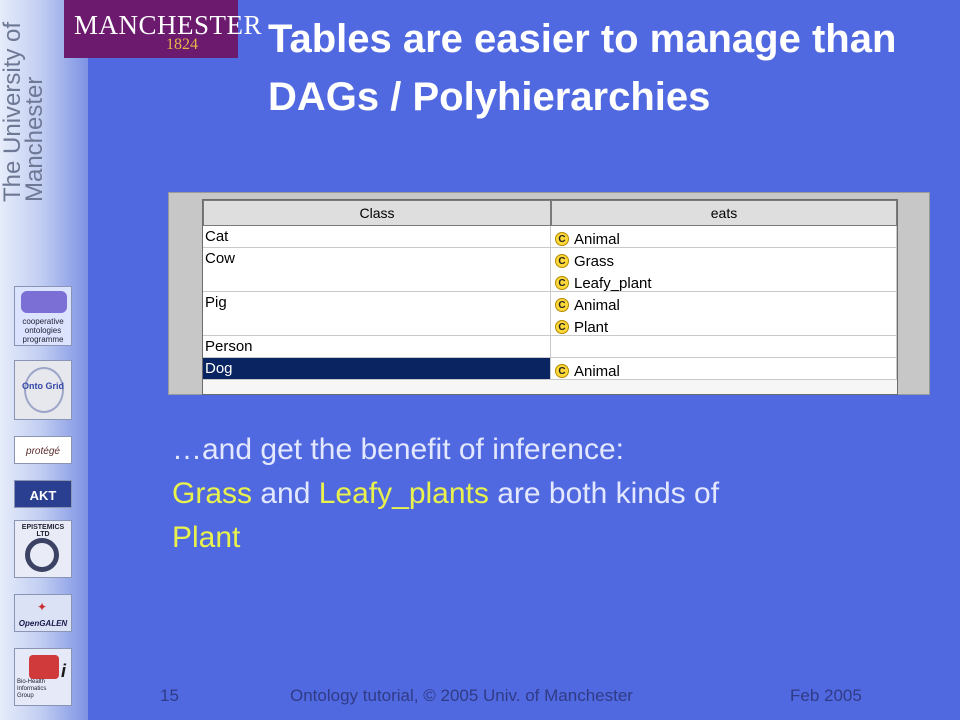  What do you see at coordinates (206, 537) in the screenshot?
I see `highlight-plant: Plant` at bounding box center [206, 537].